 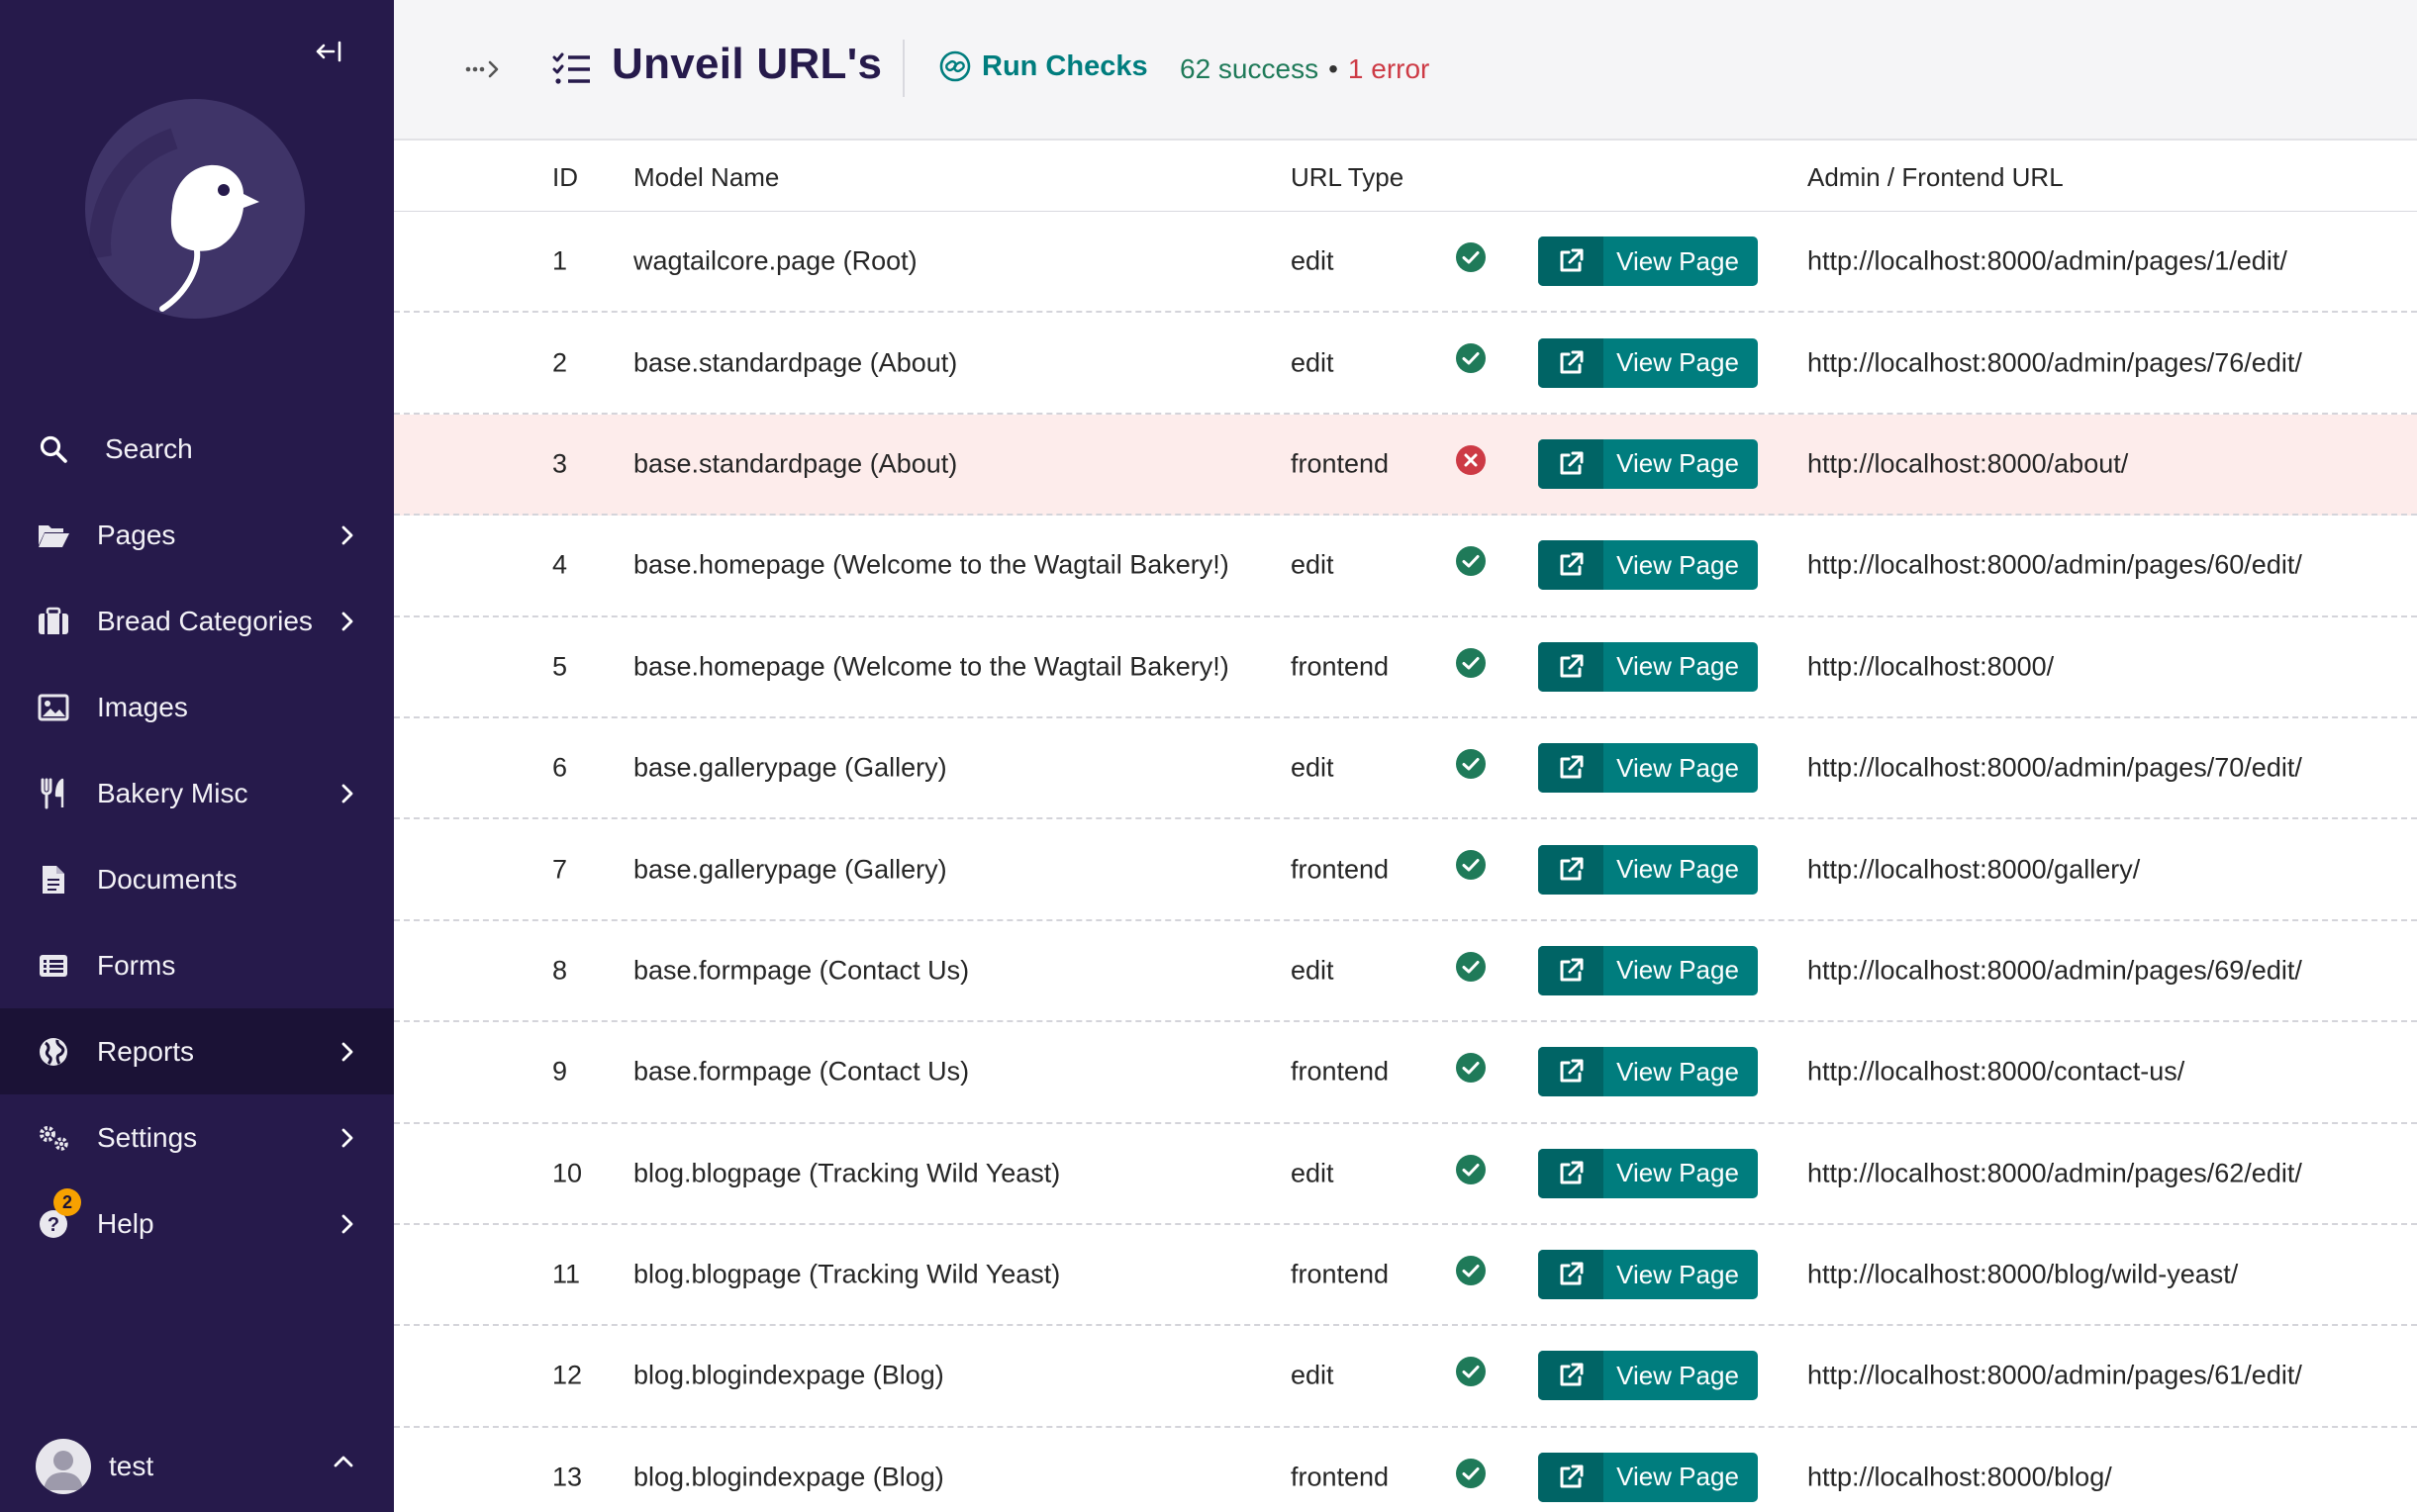 What do you see at coordinates (53, 1138) in the screenshot?
I see `cogs-icon` at bounding box center [53, 1138].